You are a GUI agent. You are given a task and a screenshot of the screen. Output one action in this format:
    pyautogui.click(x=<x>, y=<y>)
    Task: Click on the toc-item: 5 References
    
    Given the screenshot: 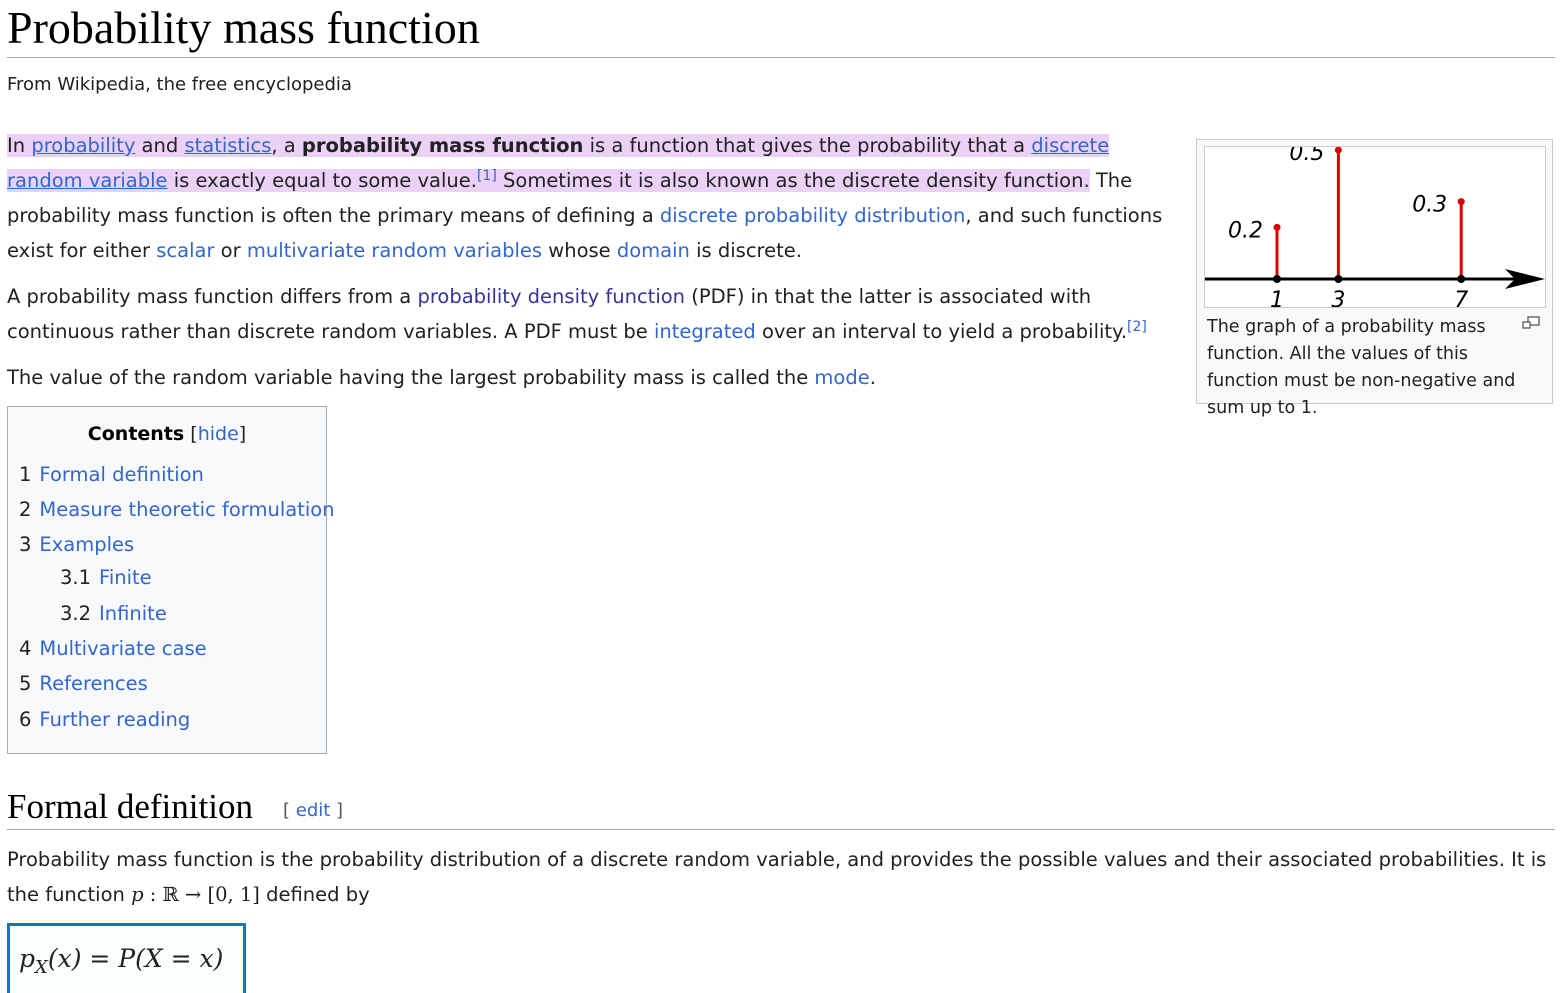 What is the action you would take?
    pyautogui.click(x=83, y=683)
    